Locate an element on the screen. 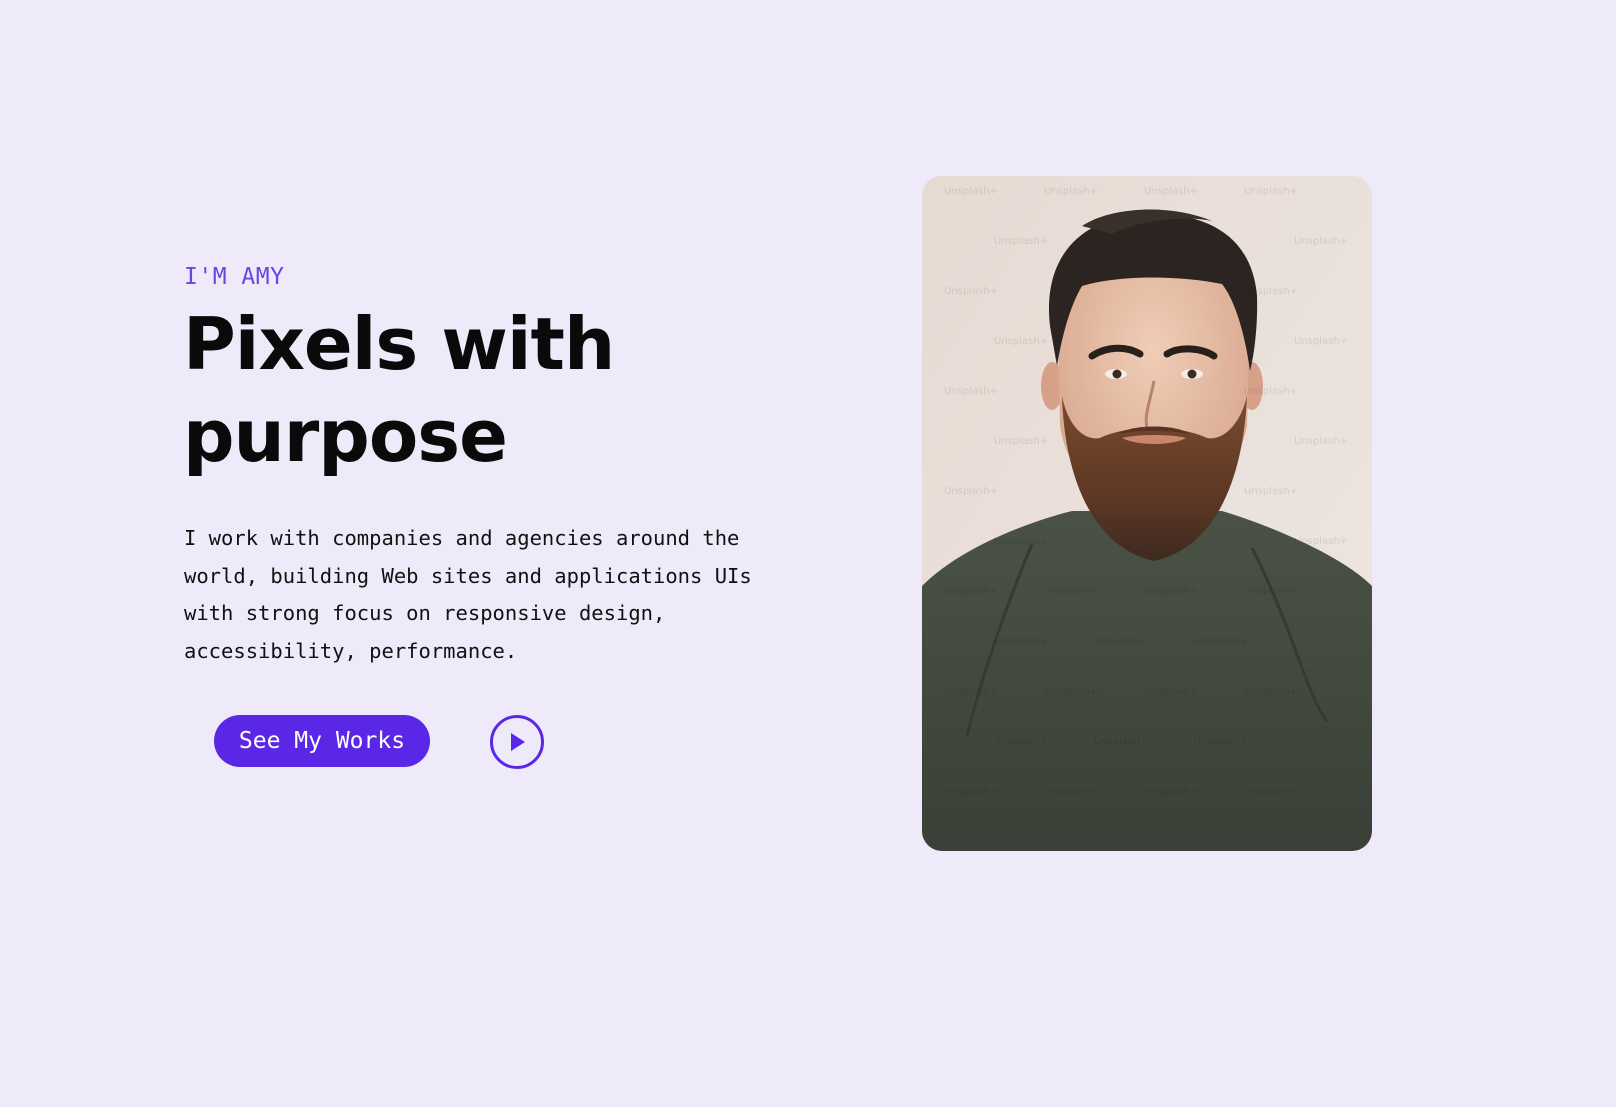  see-my-works-button: See My Works is located at coordinates (322, 741).